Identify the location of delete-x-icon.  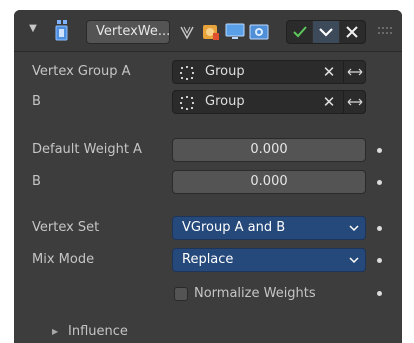
(351, 32).